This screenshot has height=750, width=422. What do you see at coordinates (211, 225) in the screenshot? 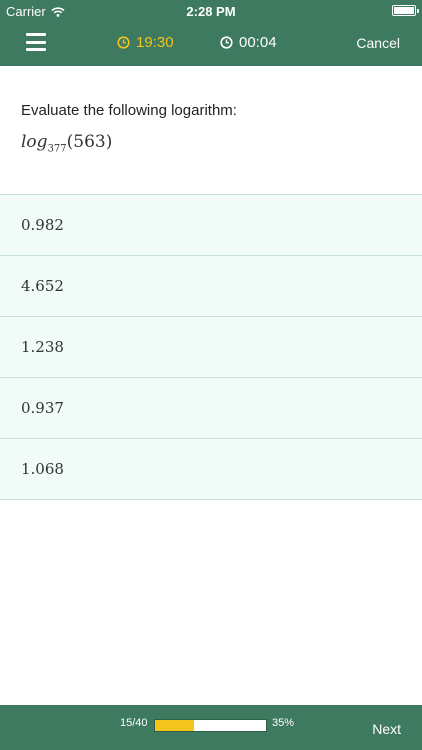
I see `answer-option: 0.982` at bounding box center [211, 225].